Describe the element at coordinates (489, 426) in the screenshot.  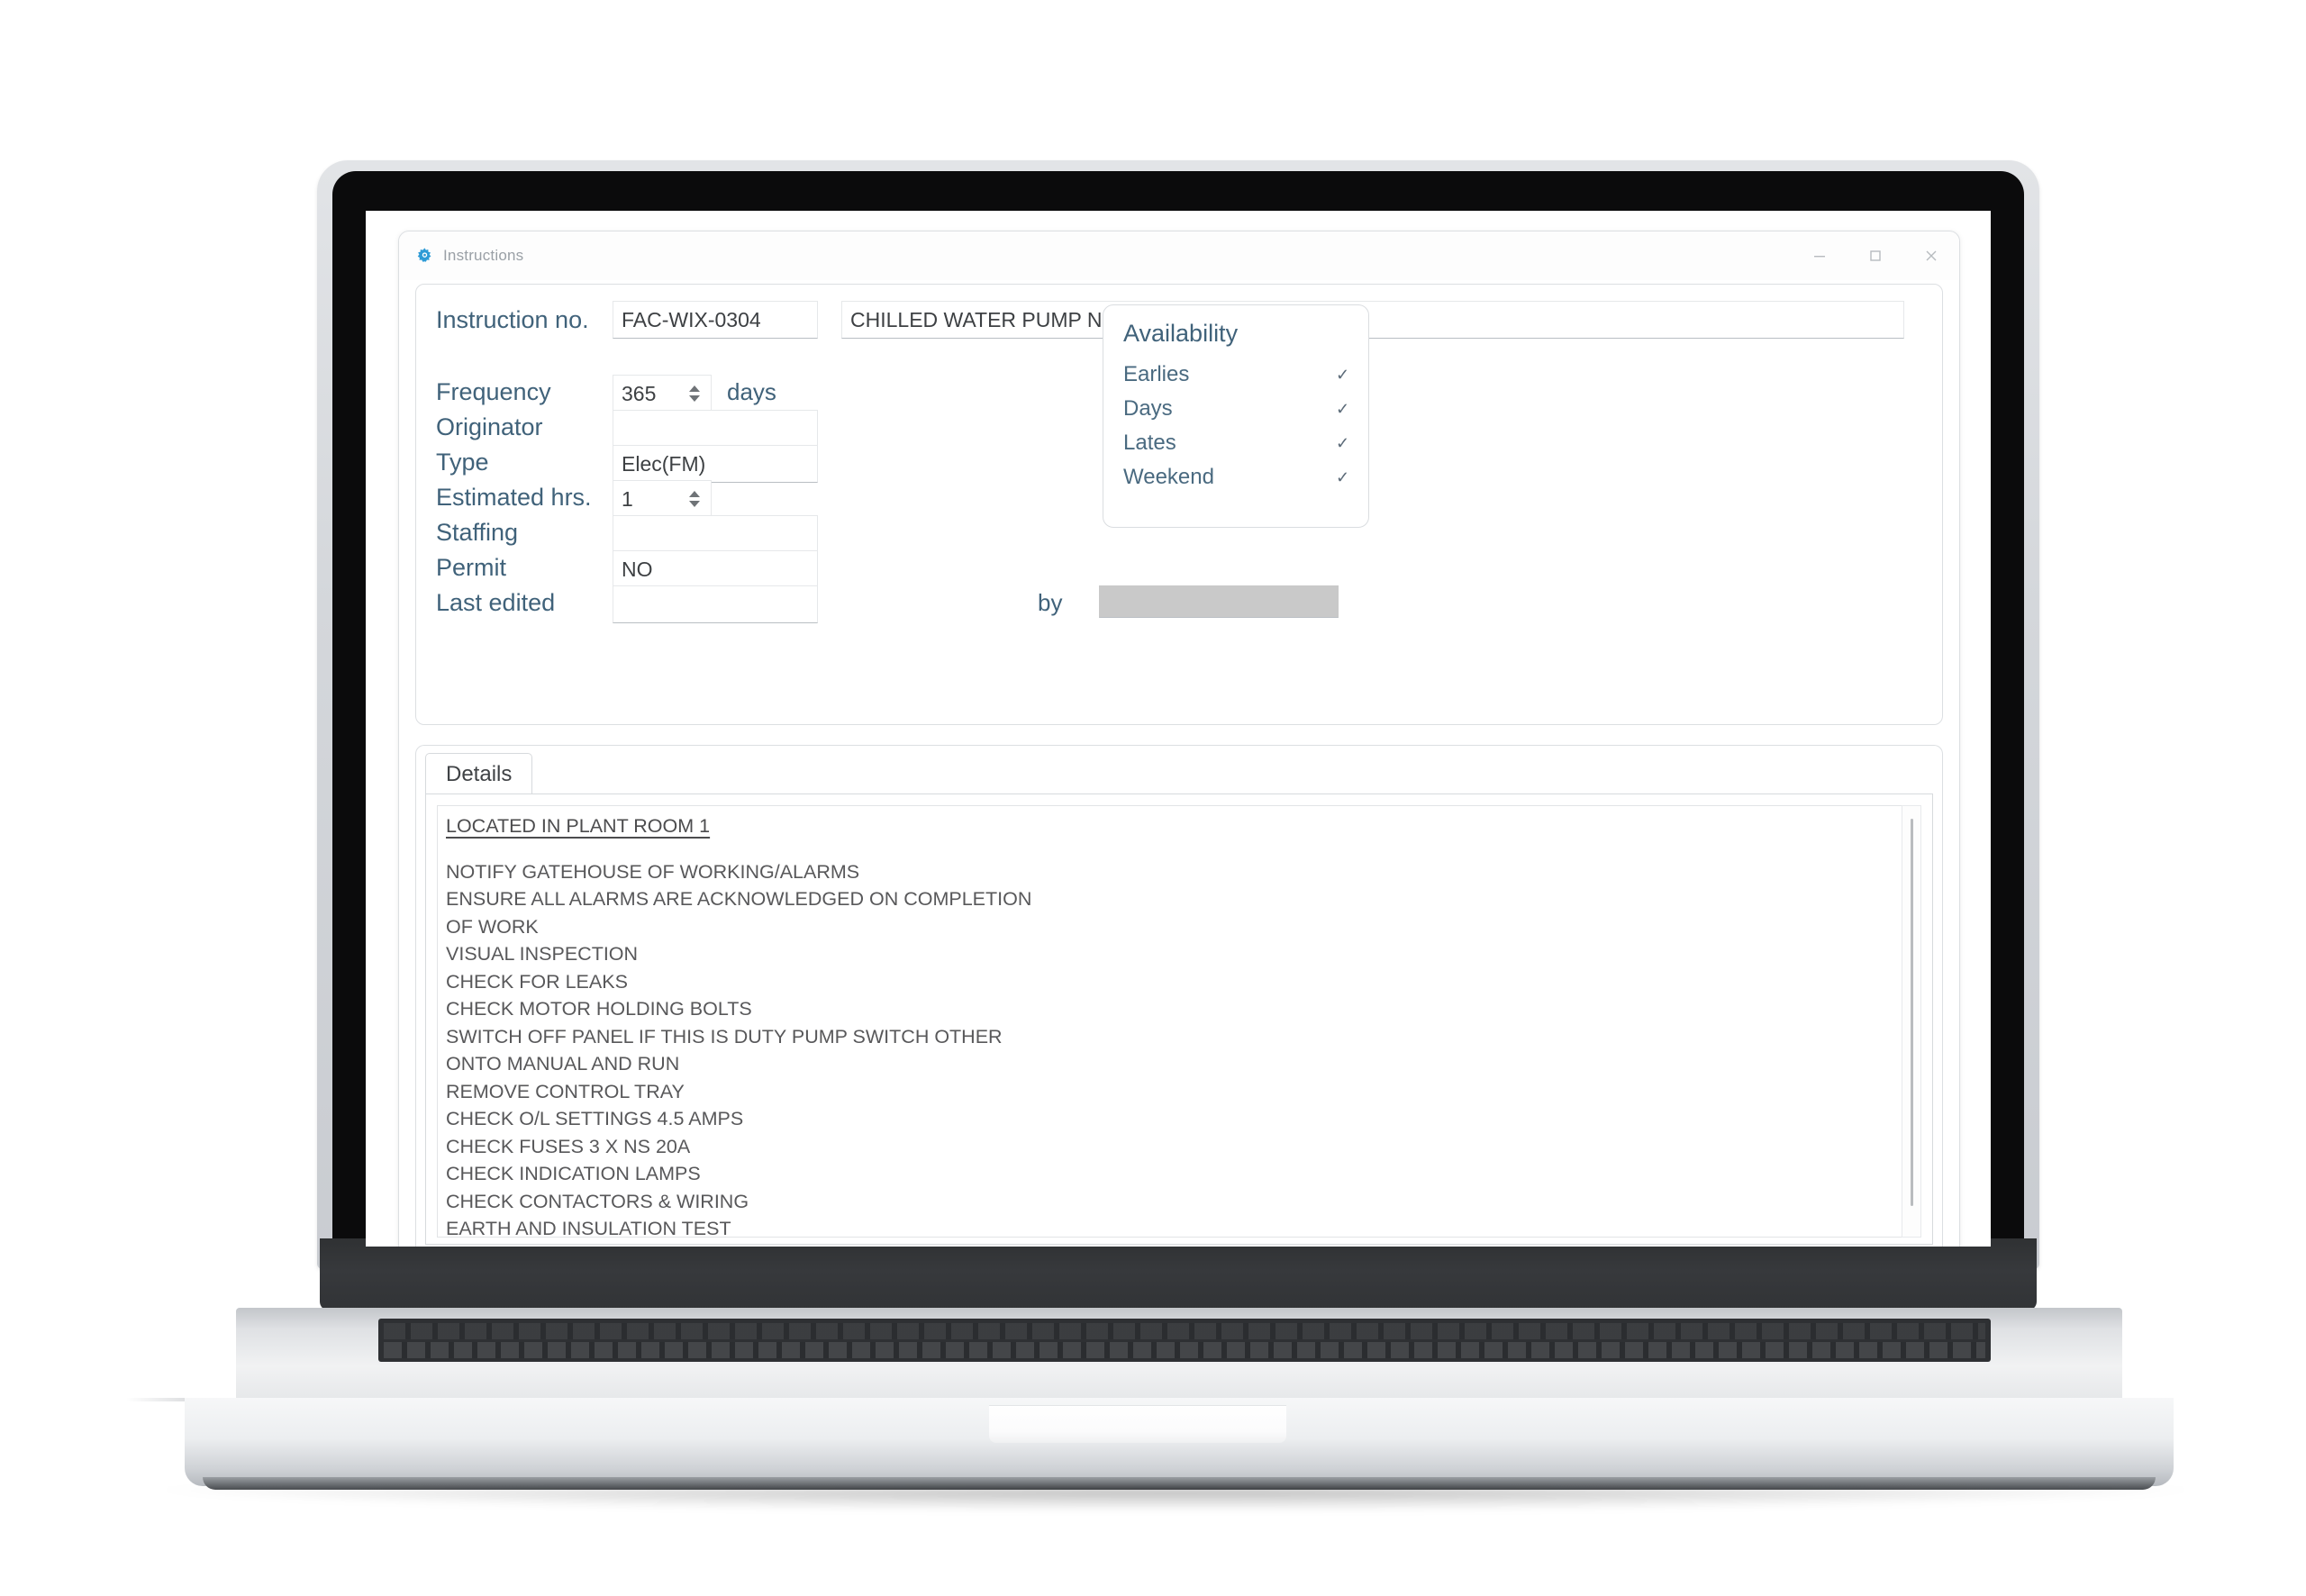
I see `originator-label: Originator` at that location.